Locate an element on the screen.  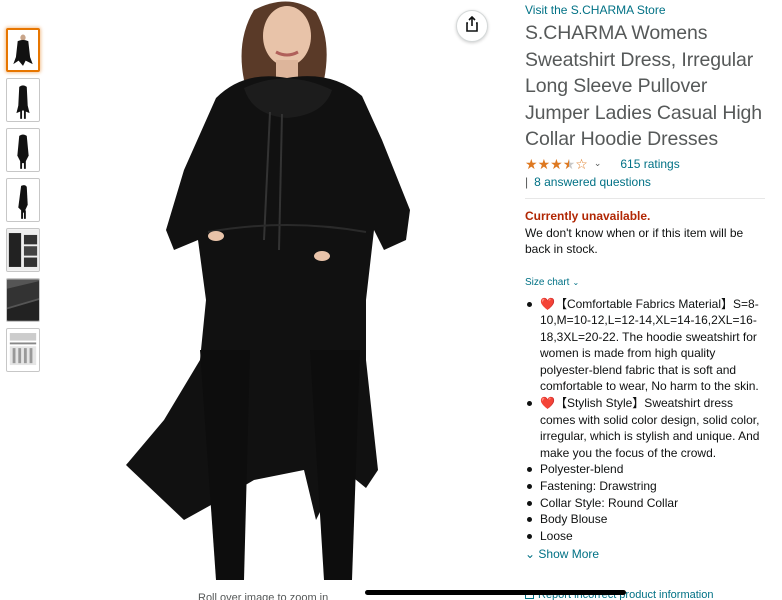
show-more-link: ⌄ Show More is located at coordinates (562, 554).